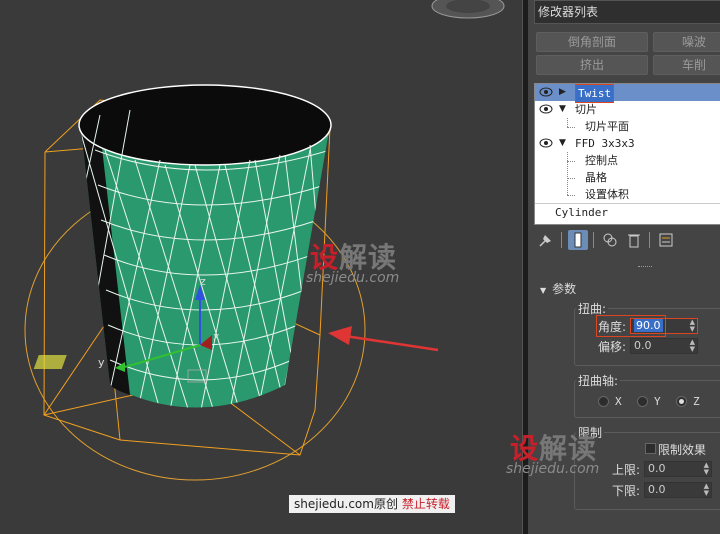  I want to click on viewcube-icon, so click(468, 9).